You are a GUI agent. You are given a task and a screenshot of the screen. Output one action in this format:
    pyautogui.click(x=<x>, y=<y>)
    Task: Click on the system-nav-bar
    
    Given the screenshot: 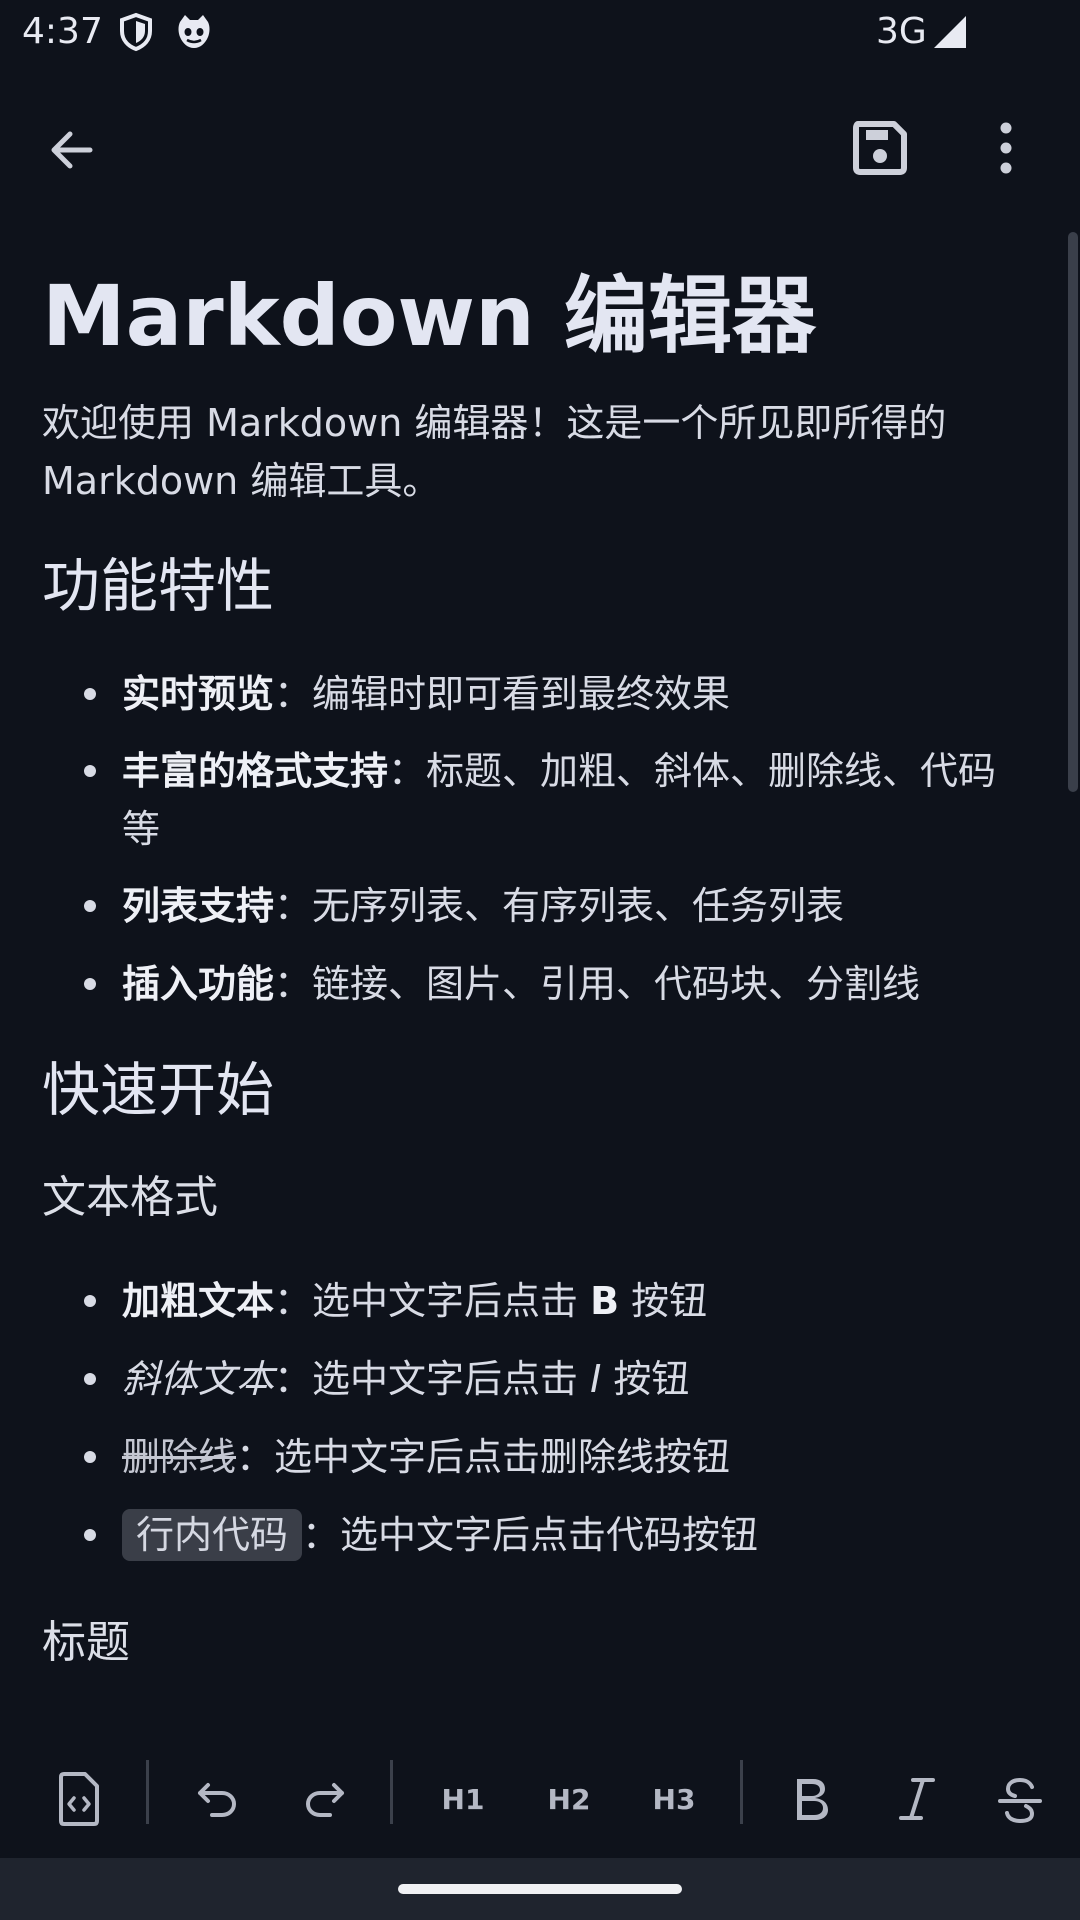 What is the action you would take?
    pyautogui.click(x=540, y=1889)
    